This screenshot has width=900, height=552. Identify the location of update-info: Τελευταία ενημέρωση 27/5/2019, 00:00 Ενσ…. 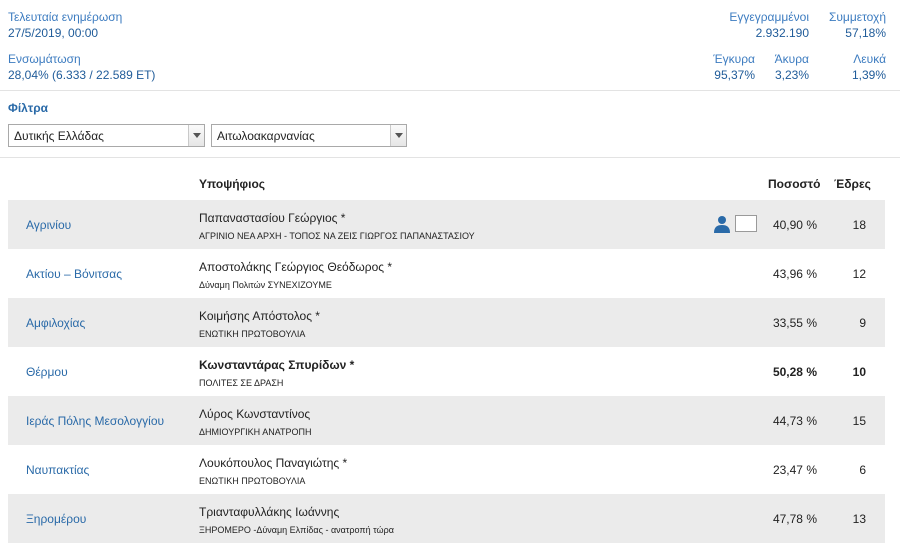
(158, 46).